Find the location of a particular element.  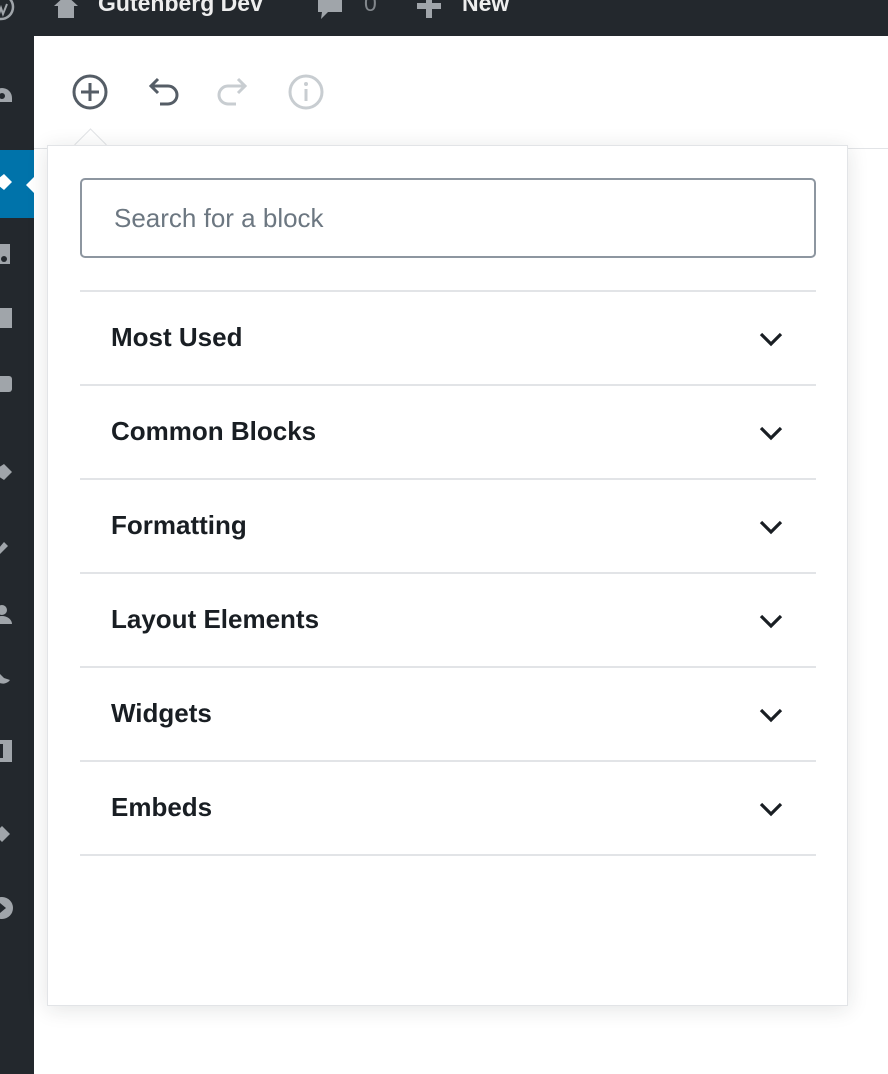

undo-icon is located at coordinates (163, 91).